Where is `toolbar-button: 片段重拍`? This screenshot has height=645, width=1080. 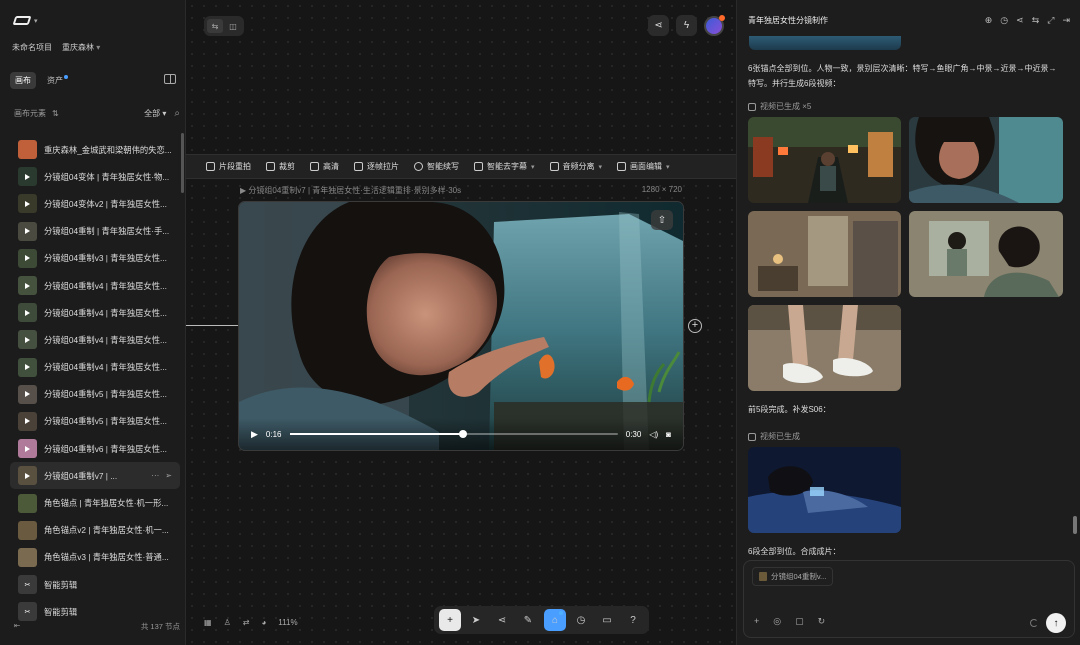 toolbar-button: 片段重拍 is located at coordinates (228, 166).